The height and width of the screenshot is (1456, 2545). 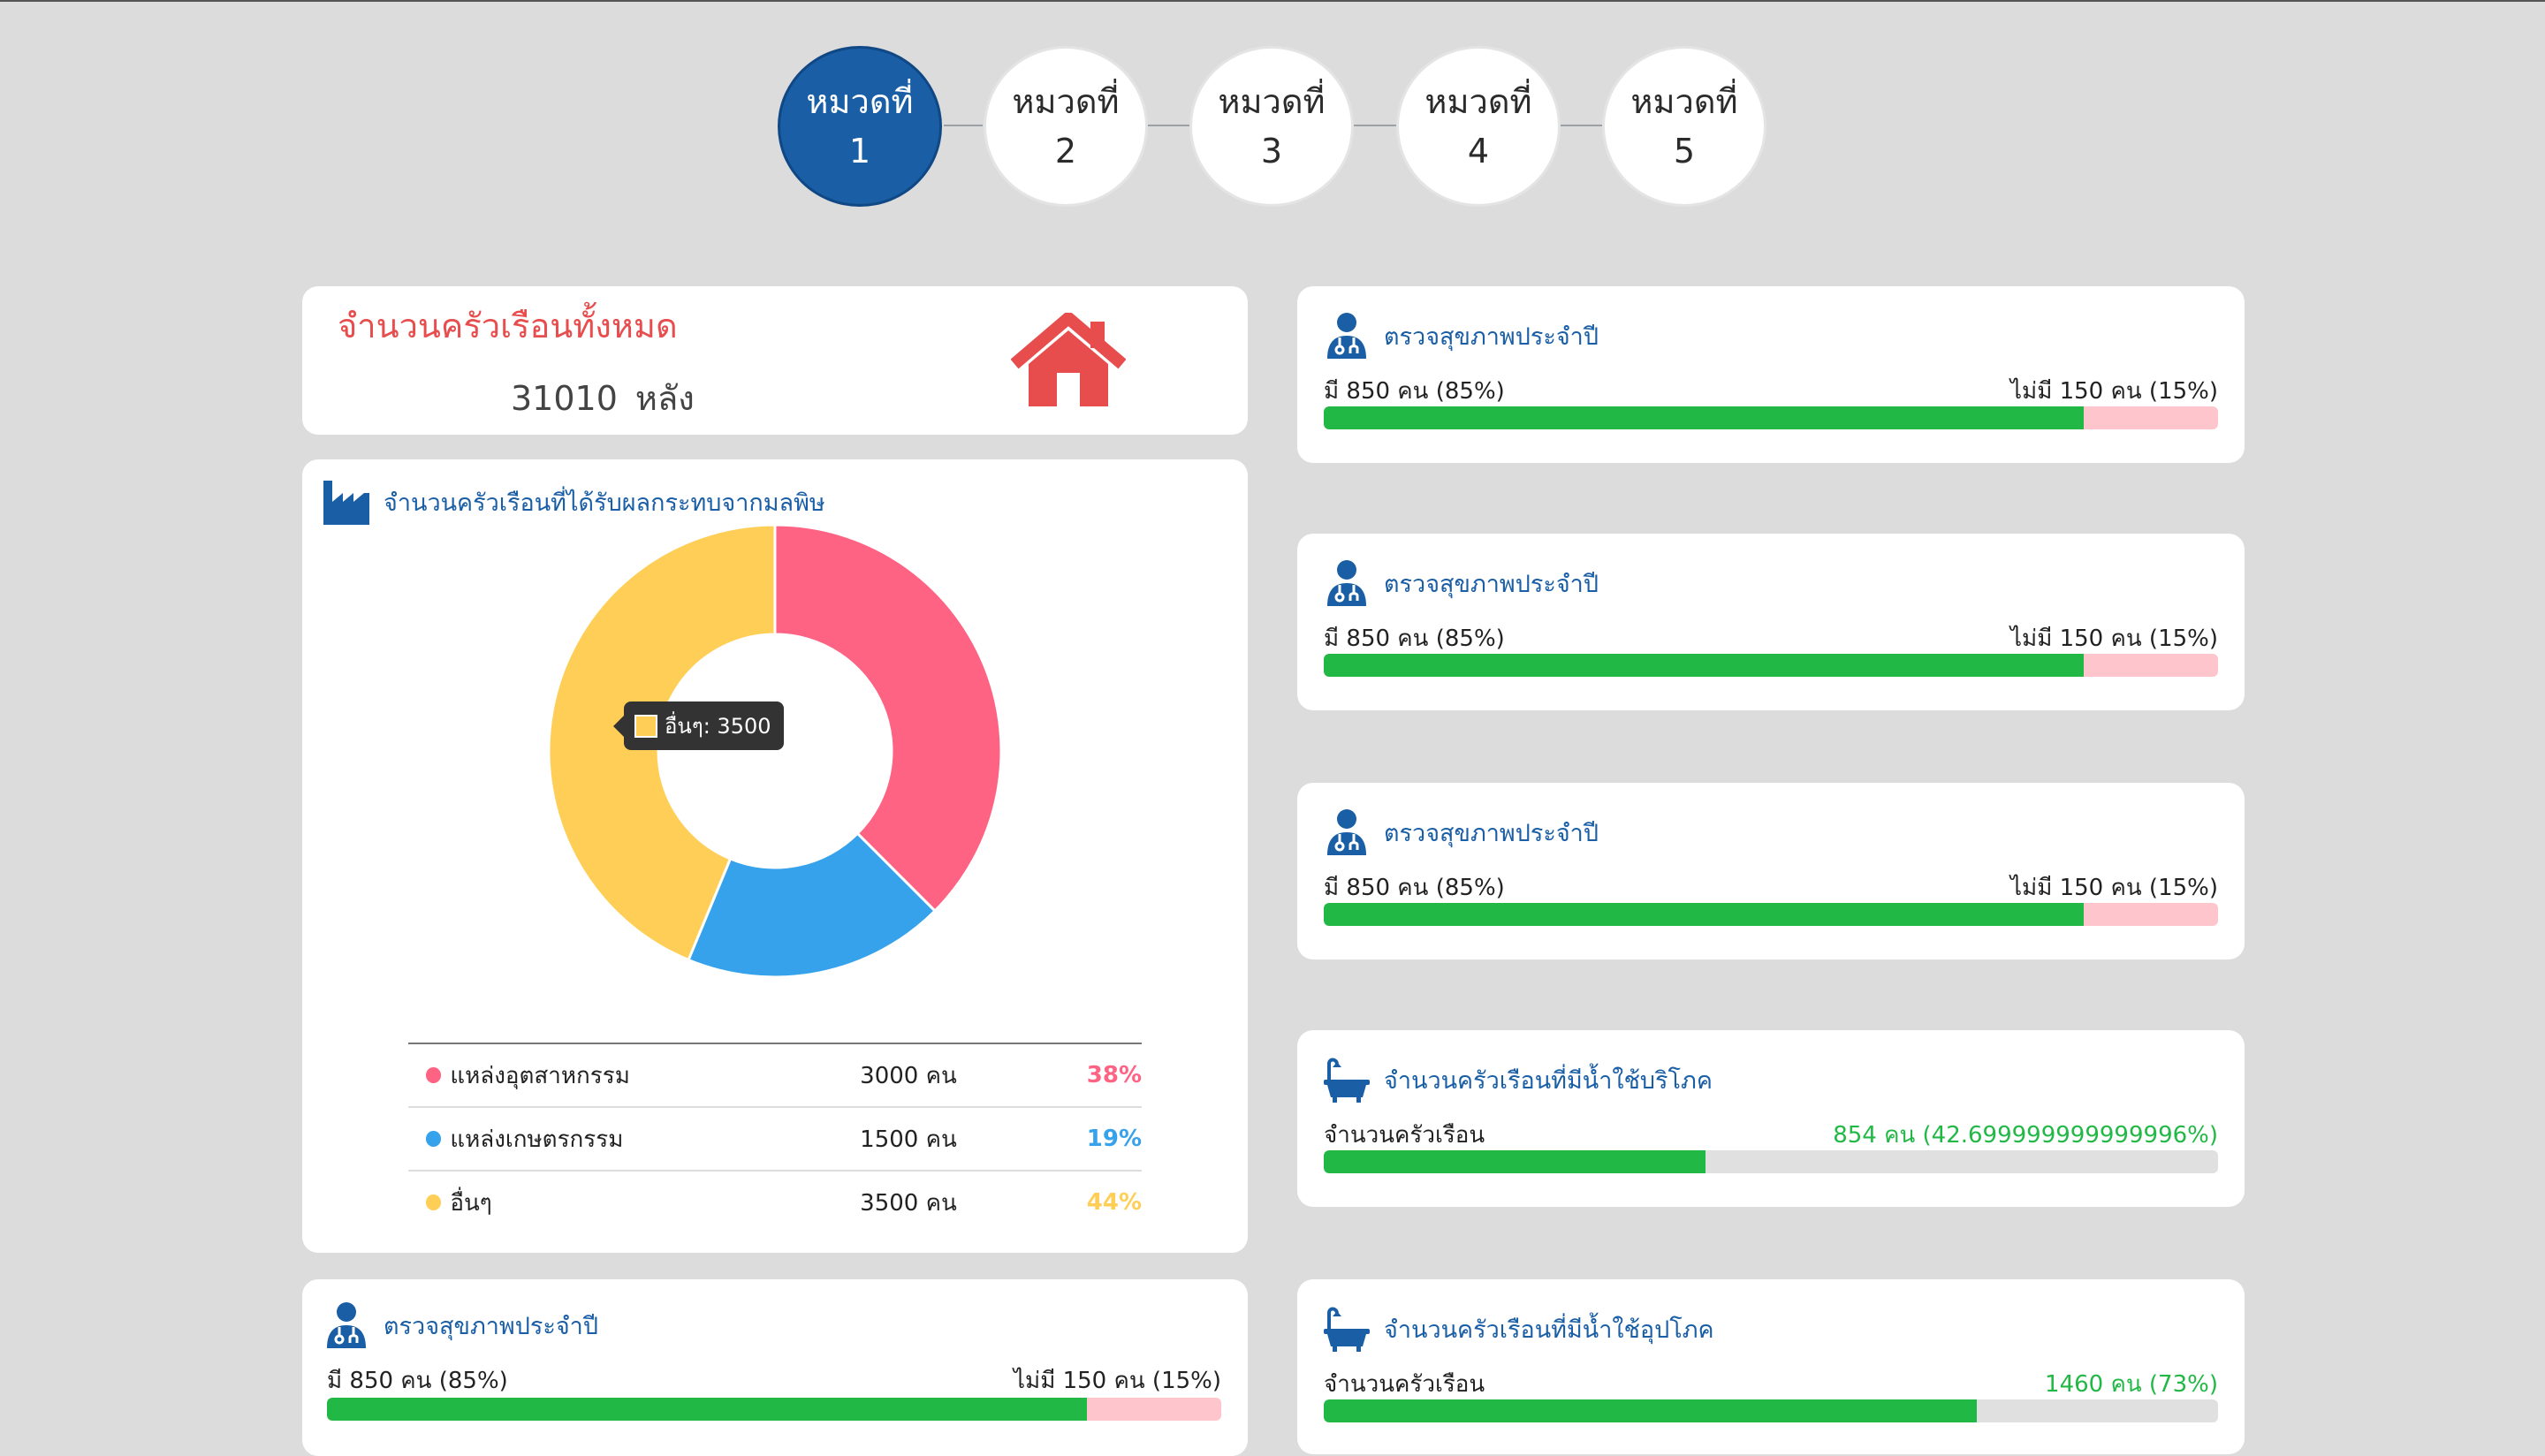 What do you see at coordinates (346, 503) in the screenshot?
I see `factory-icon` at bounding box center [346, 503].